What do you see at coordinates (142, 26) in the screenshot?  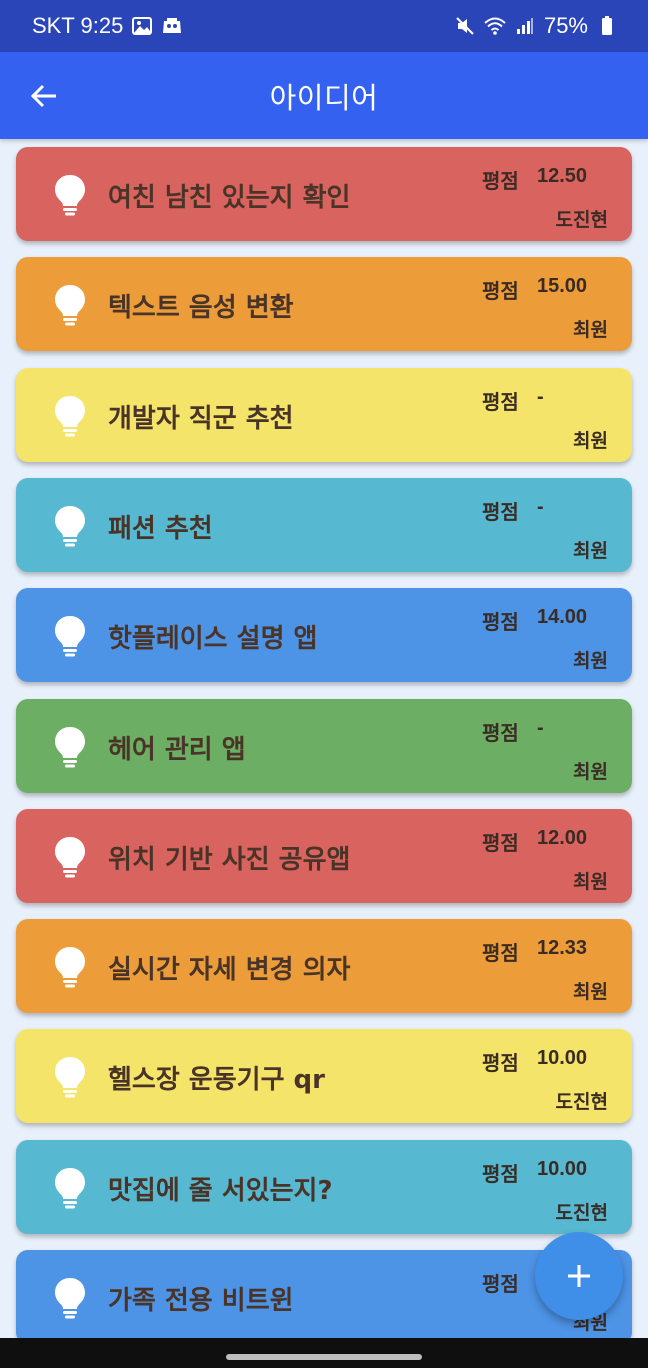 I see `gallery-icon` at bounding box center [142, 26].